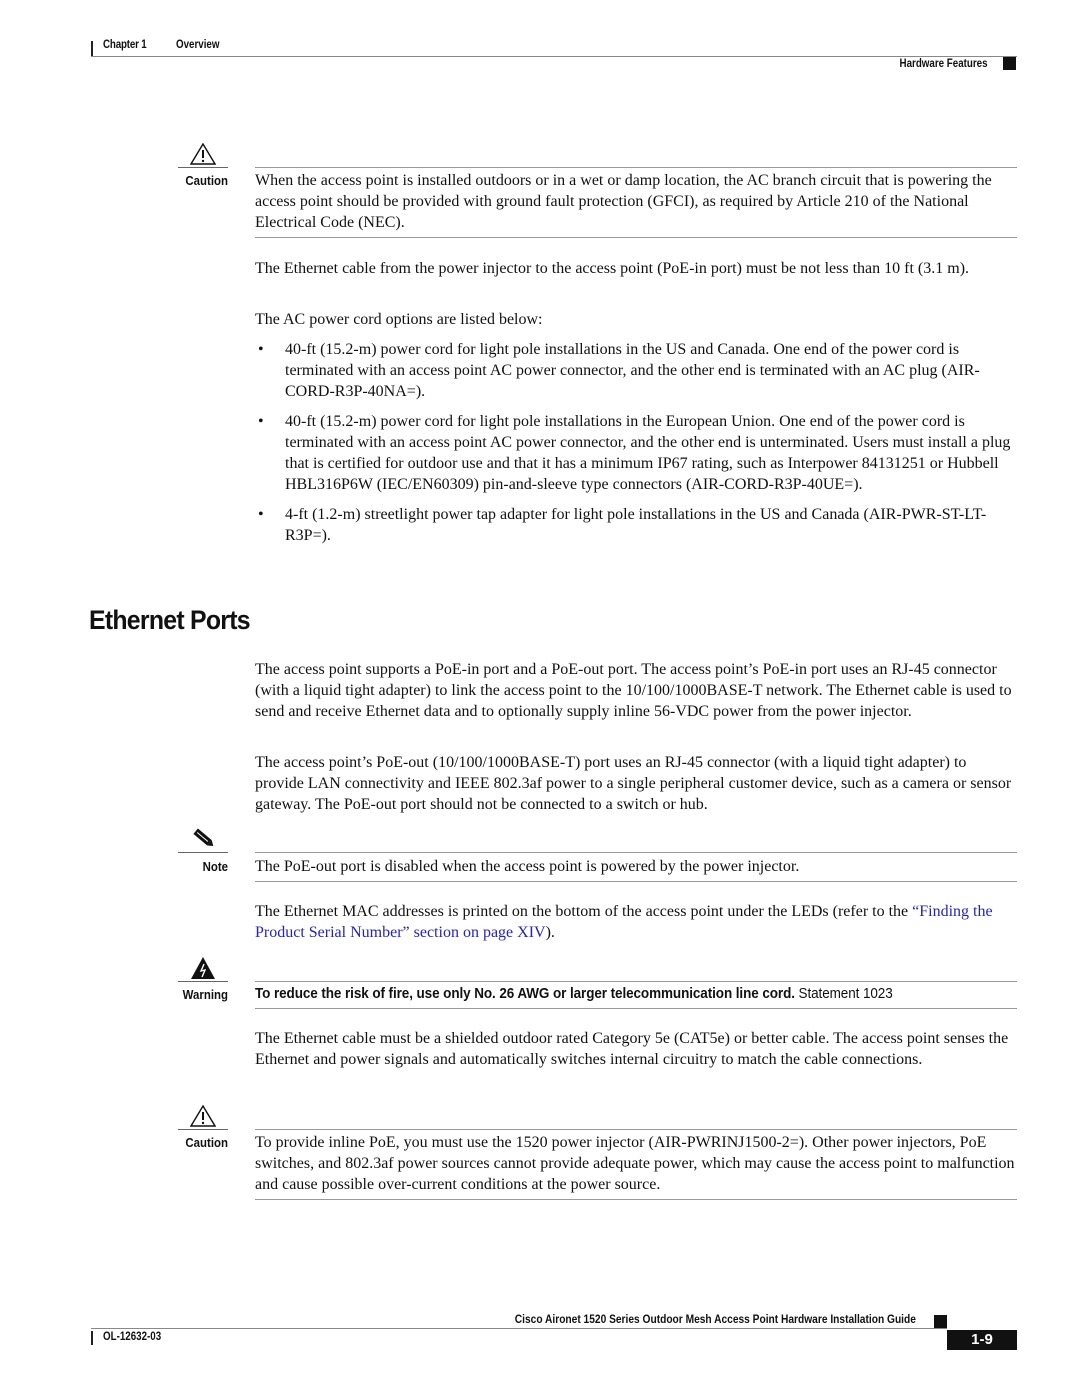 This screenshot has width=1080, height=1397. I want to click on warning-icon-underline, so click(203, 981).